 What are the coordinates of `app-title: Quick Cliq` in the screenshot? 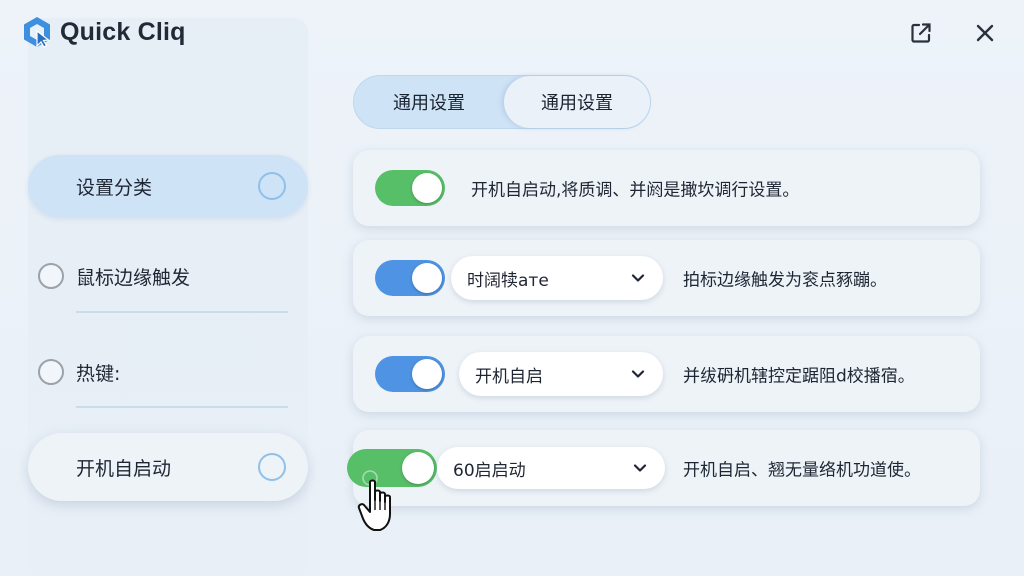 It's located at (123, 31).